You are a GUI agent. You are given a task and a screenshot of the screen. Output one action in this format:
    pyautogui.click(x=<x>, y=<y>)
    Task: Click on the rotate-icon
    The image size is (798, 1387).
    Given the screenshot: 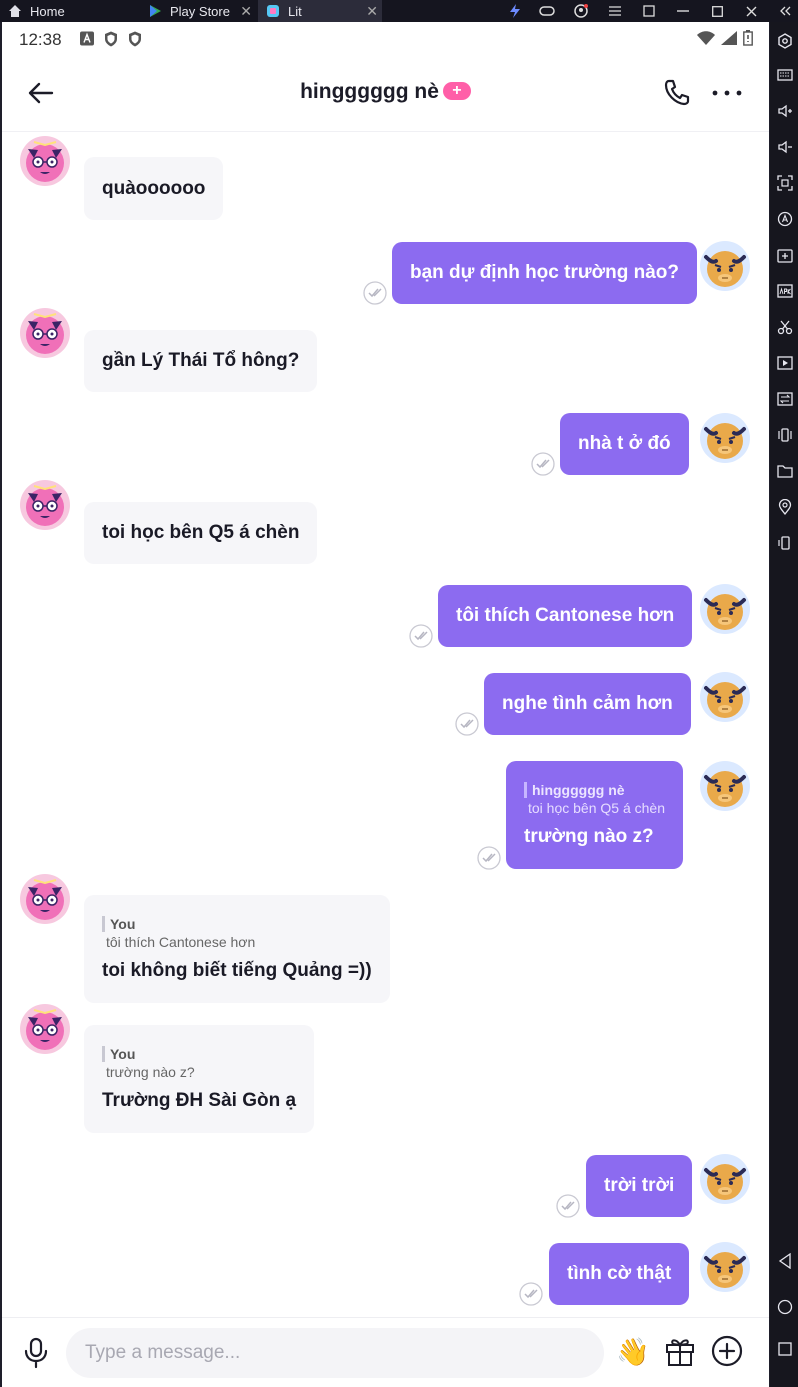 What is the action you would take?
    pyautogui.click(x=785, y=543)
    